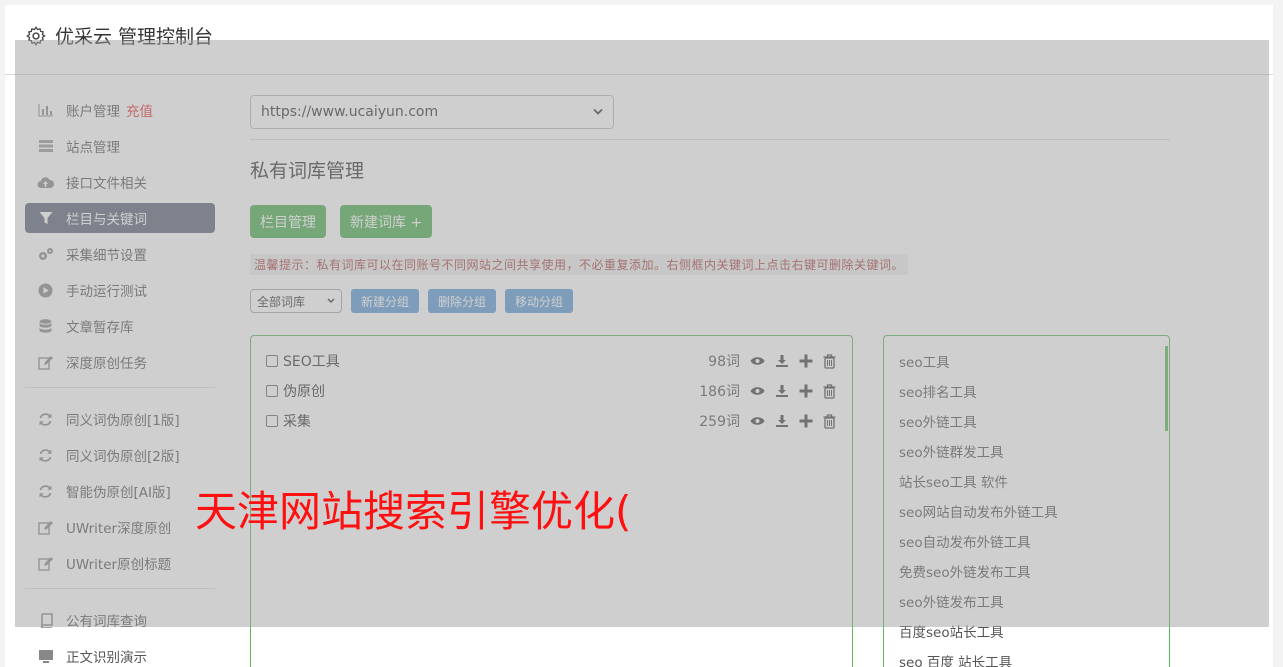 The width and height of the screenshot is (1283, 667). I want to click on sidebar-item-text-recognition: 正文识别演示, so click(120, 654).